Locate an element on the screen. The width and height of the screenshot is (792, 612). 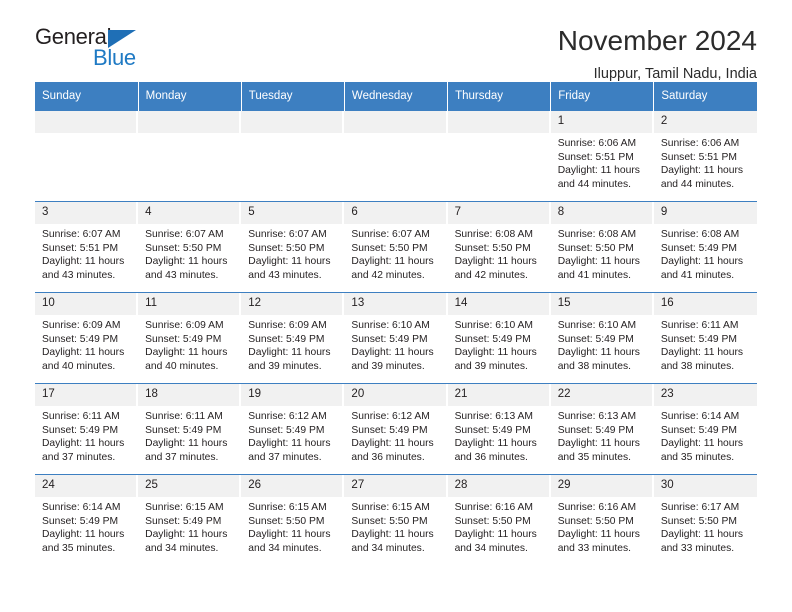
page-subtitle: Iluppur, Tamil Nadu, India is located at coordinates (675, 74).